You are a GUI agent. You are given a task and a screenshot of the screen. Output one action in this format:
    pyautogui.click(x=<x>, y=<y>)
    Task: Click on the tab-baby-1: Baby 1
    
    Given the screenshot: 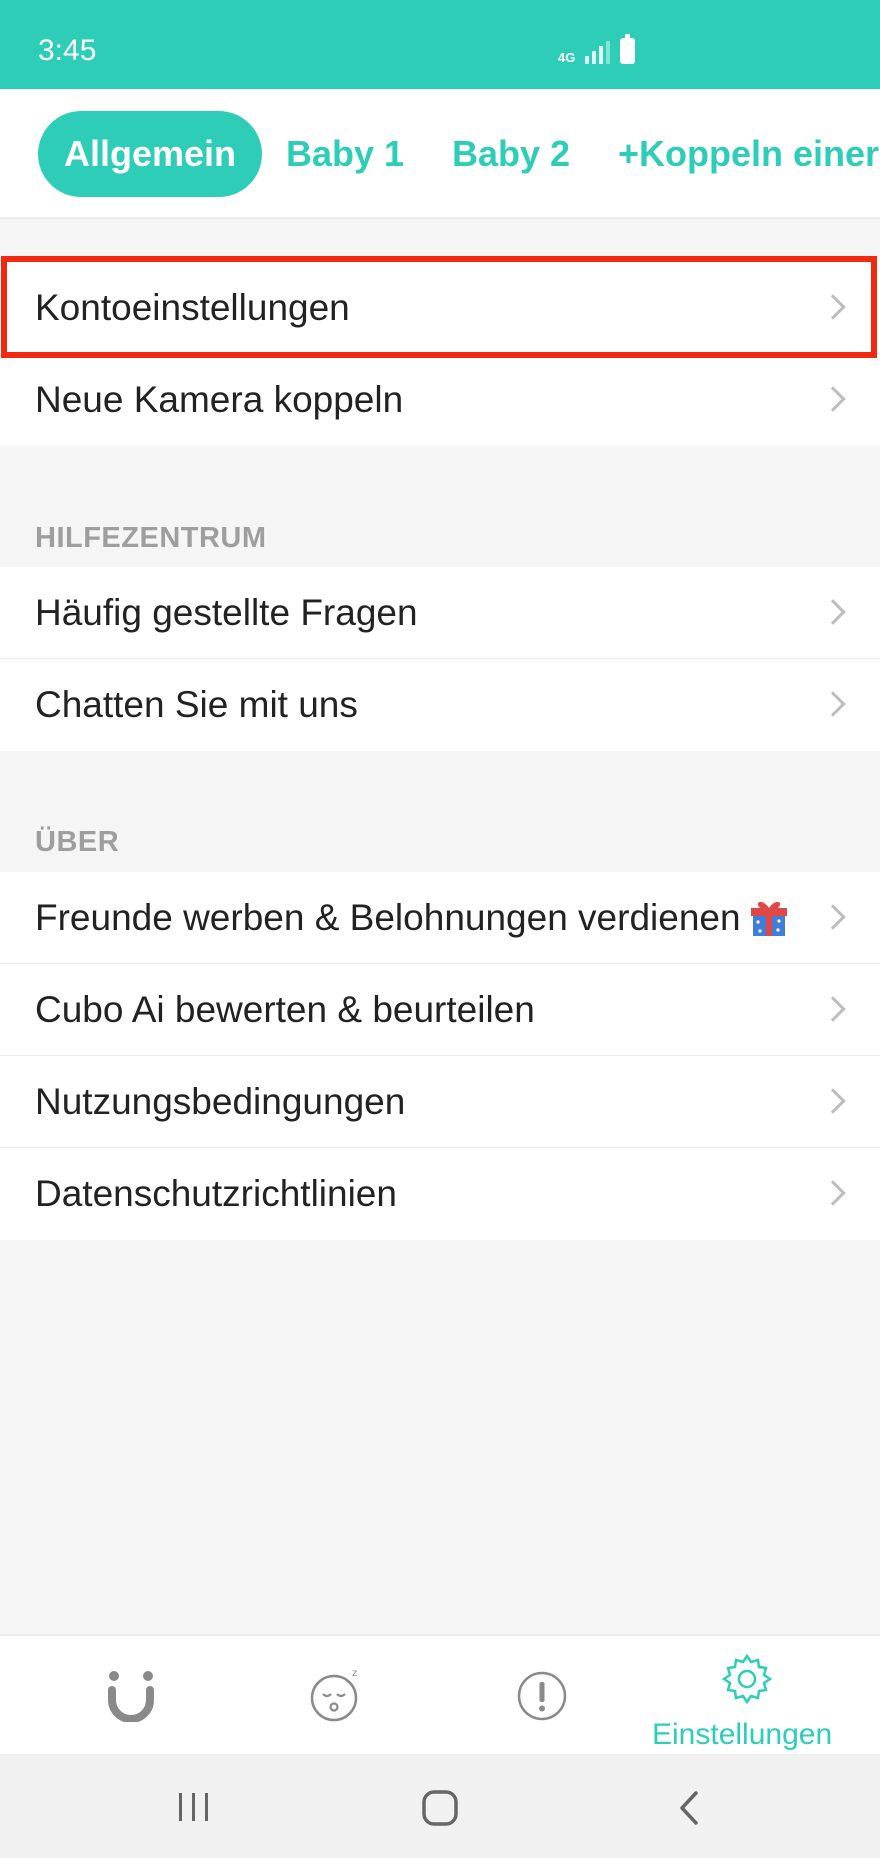 What is the action you would take?
    pyautogui.click(x=345, y=154)
    